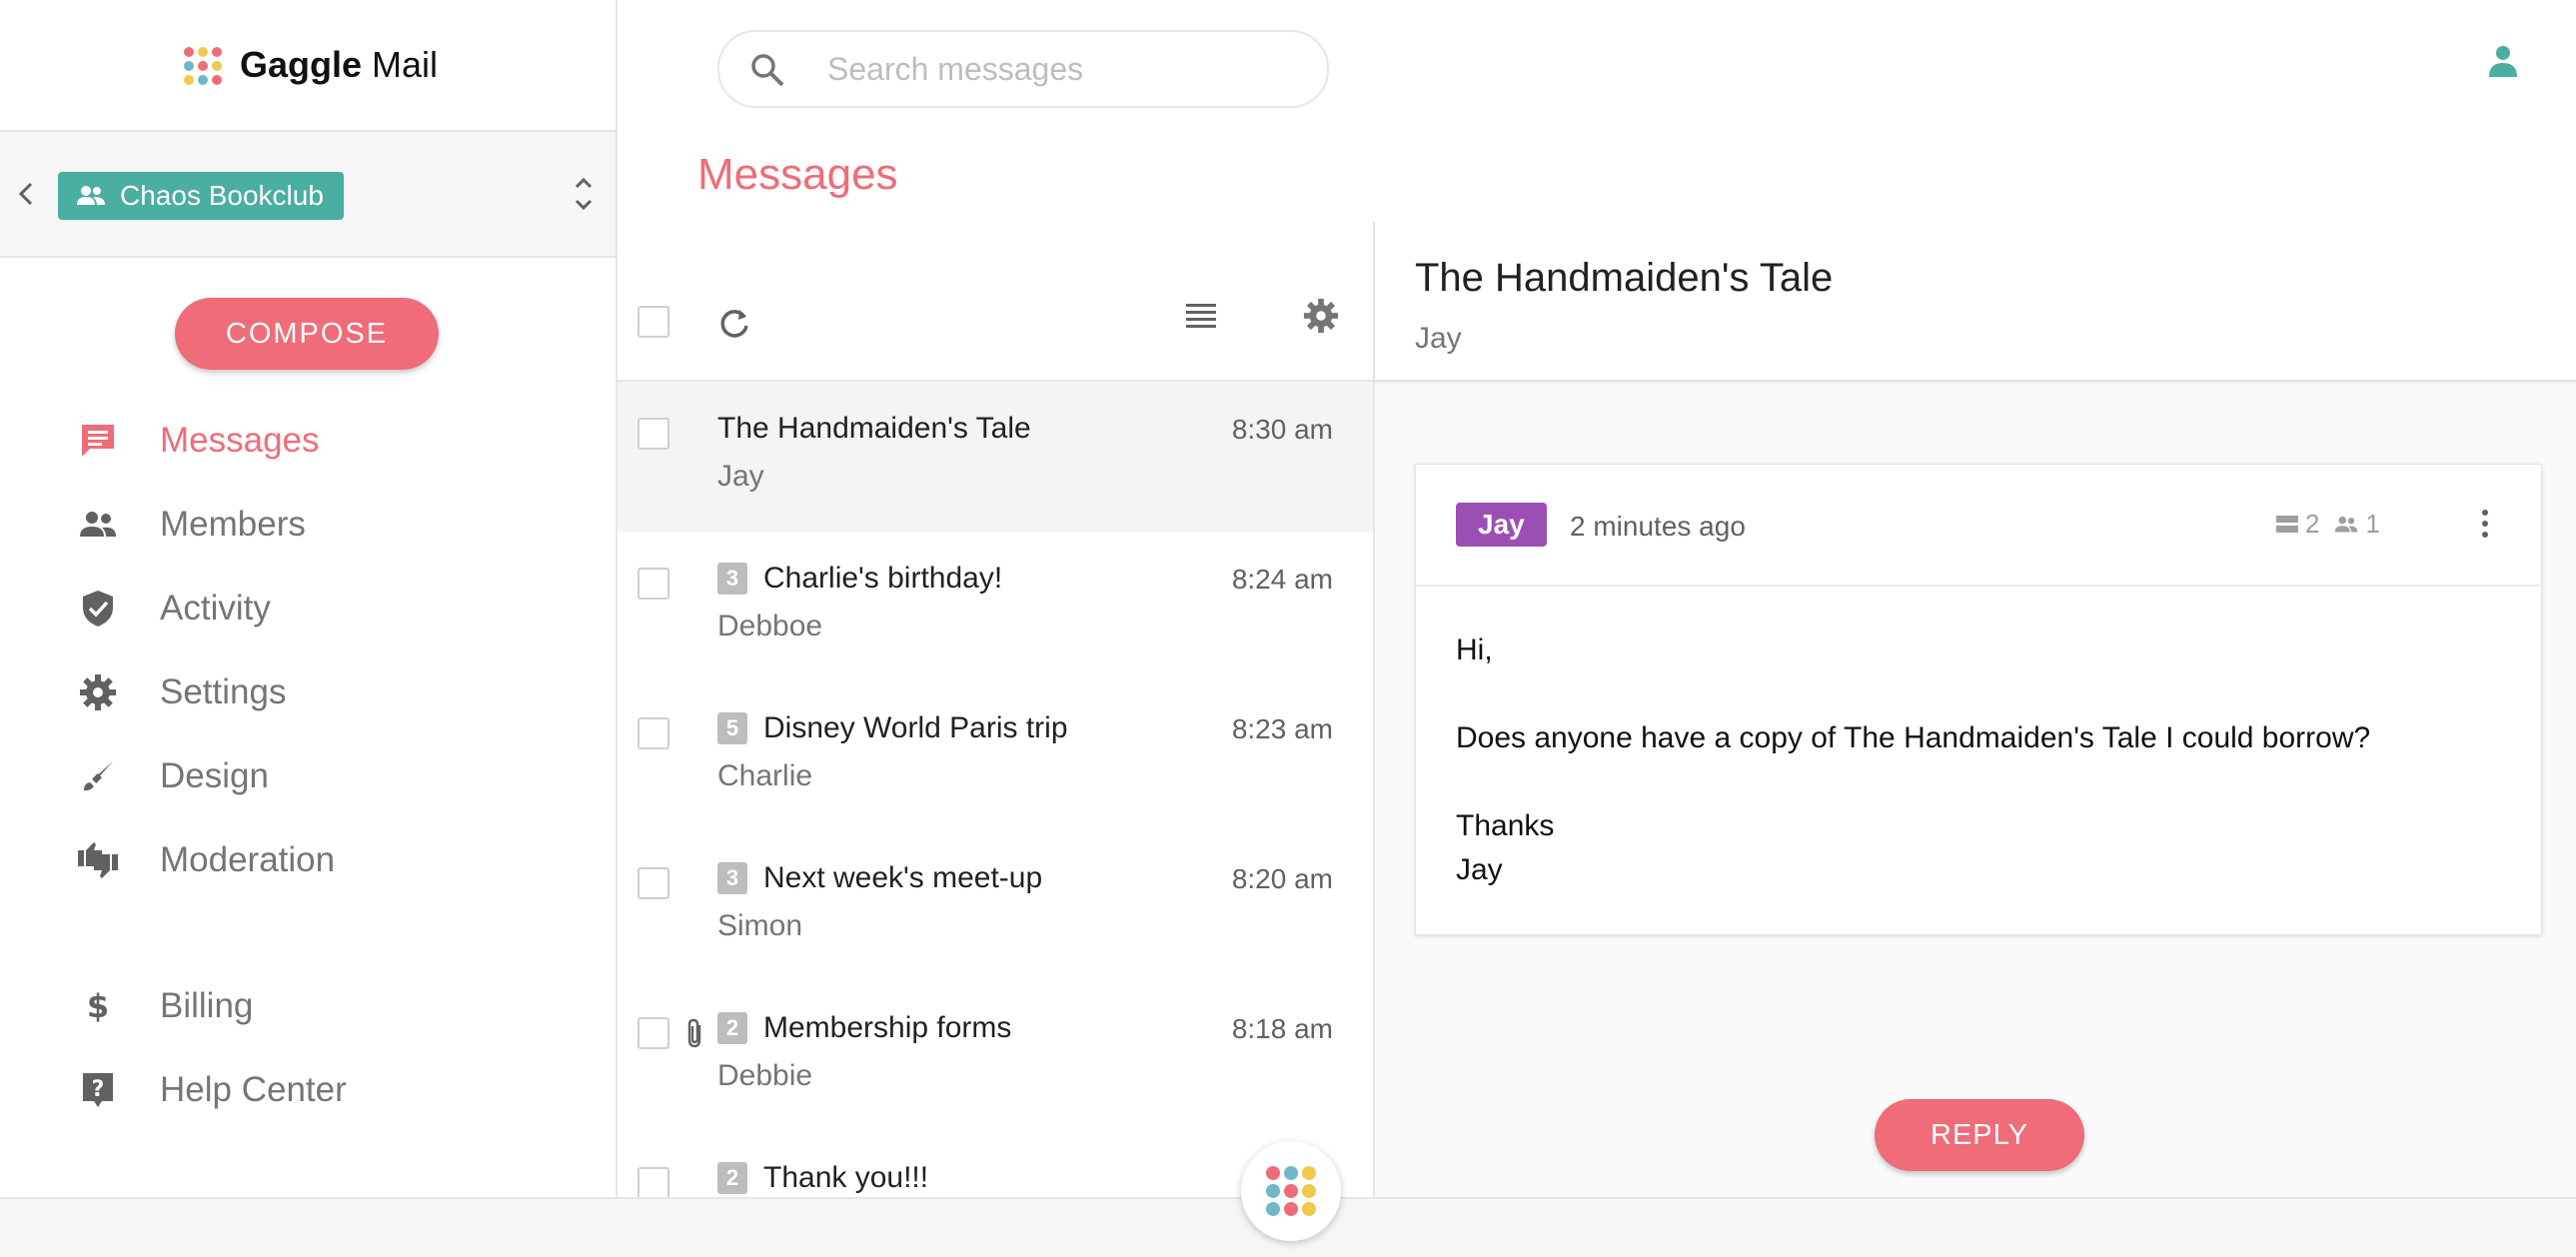 The height and width of the screenshot is (1257, 2576). Describe the element at coordinates (1438, 338) in the screenshot. I see `reader-sender: Jay` at that location.